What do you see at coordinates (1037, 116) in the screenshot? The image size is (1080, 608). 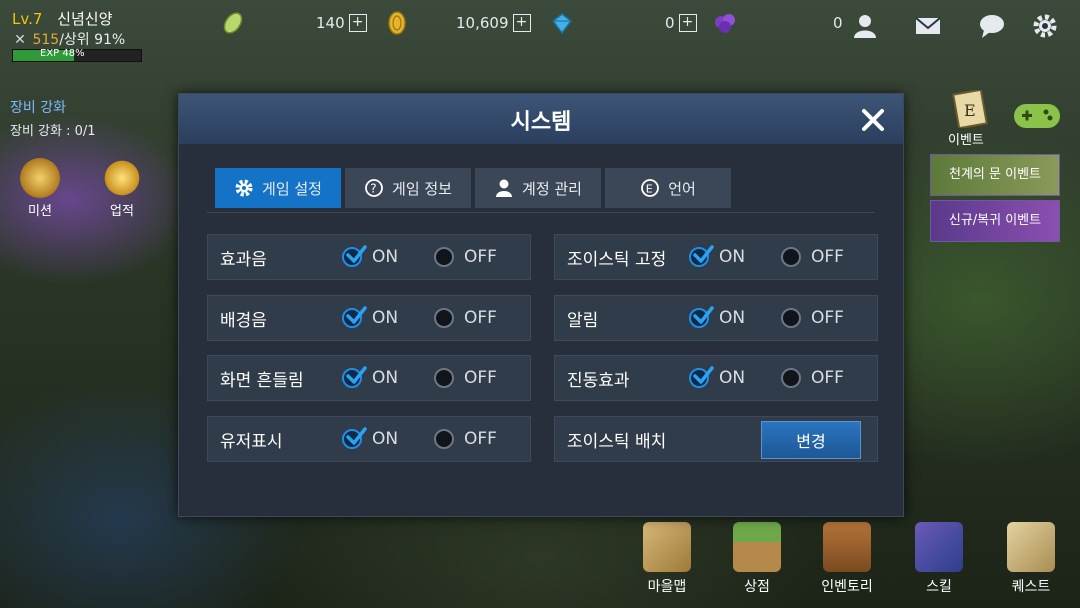 I see `gamepad-icon` at bounding box center [1037, 116].